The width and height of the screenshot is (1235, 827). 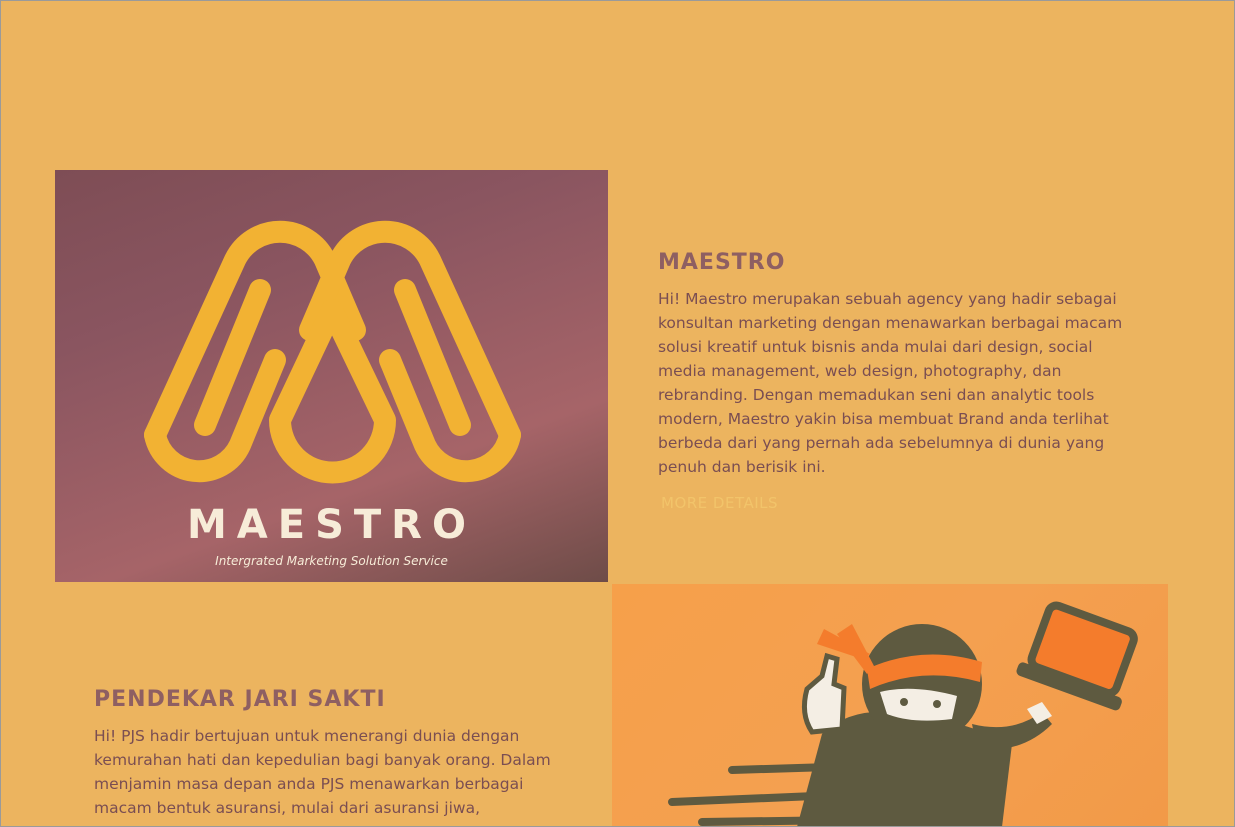 What do you see at coordinates (331, 525) in the screenshot?
I see `maestro-logo-wordmark: MAESTRO` at bounding box center [331, 525].